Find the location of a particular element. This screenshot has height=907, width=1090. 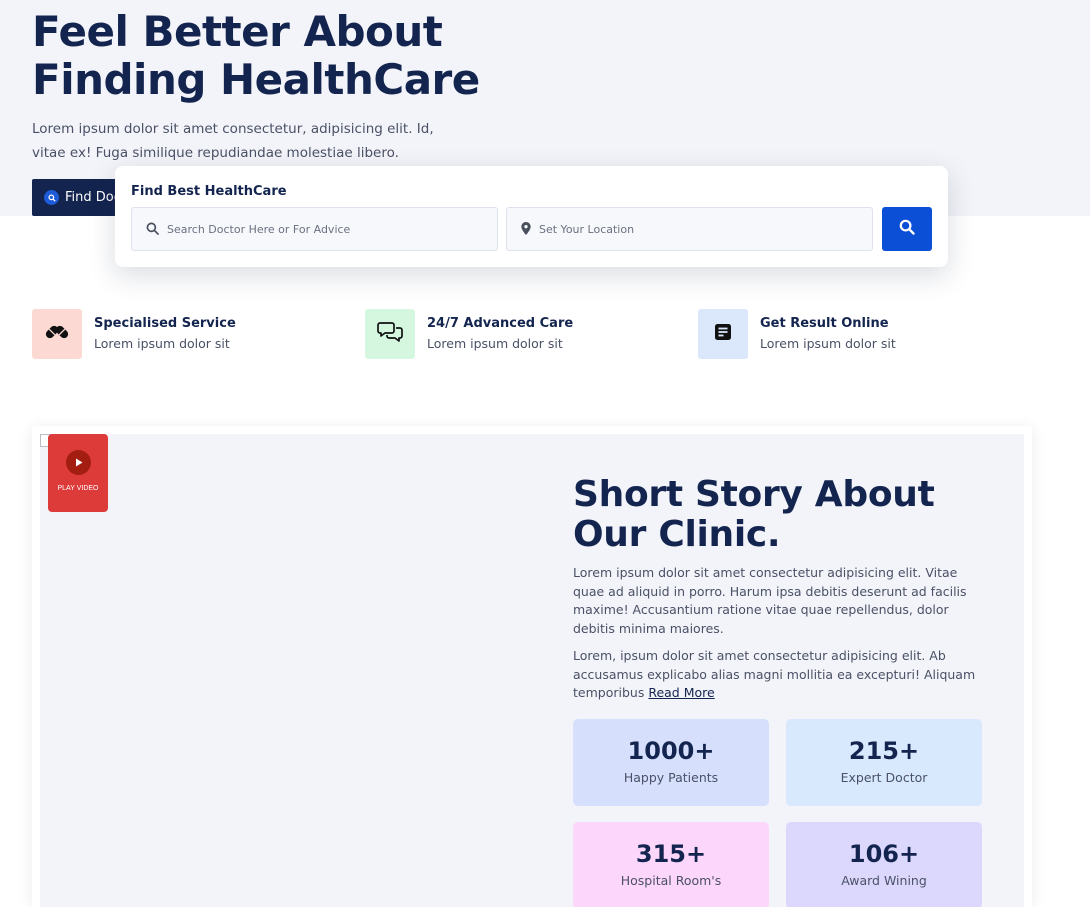

feature-advanced-care: 24/7 Advanced Care Lorem ipsum dolor sit is located at coordinates (469, 334).